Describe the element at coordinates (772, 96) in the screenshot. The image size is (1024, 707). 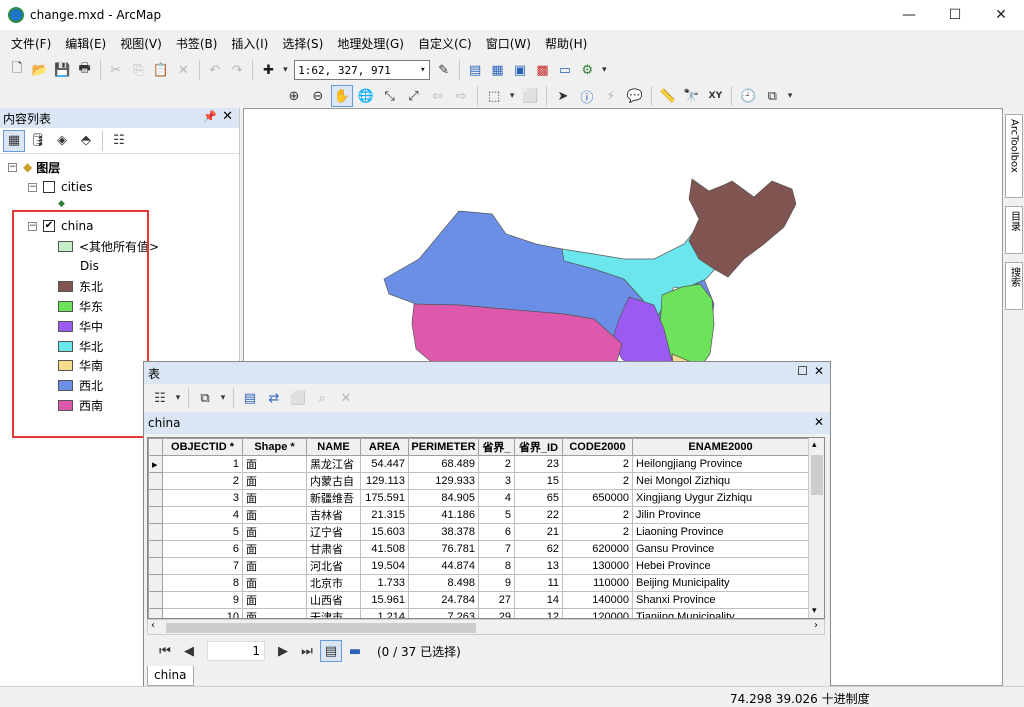
I see `create-viewer-window-icon: ⧉` at that location.